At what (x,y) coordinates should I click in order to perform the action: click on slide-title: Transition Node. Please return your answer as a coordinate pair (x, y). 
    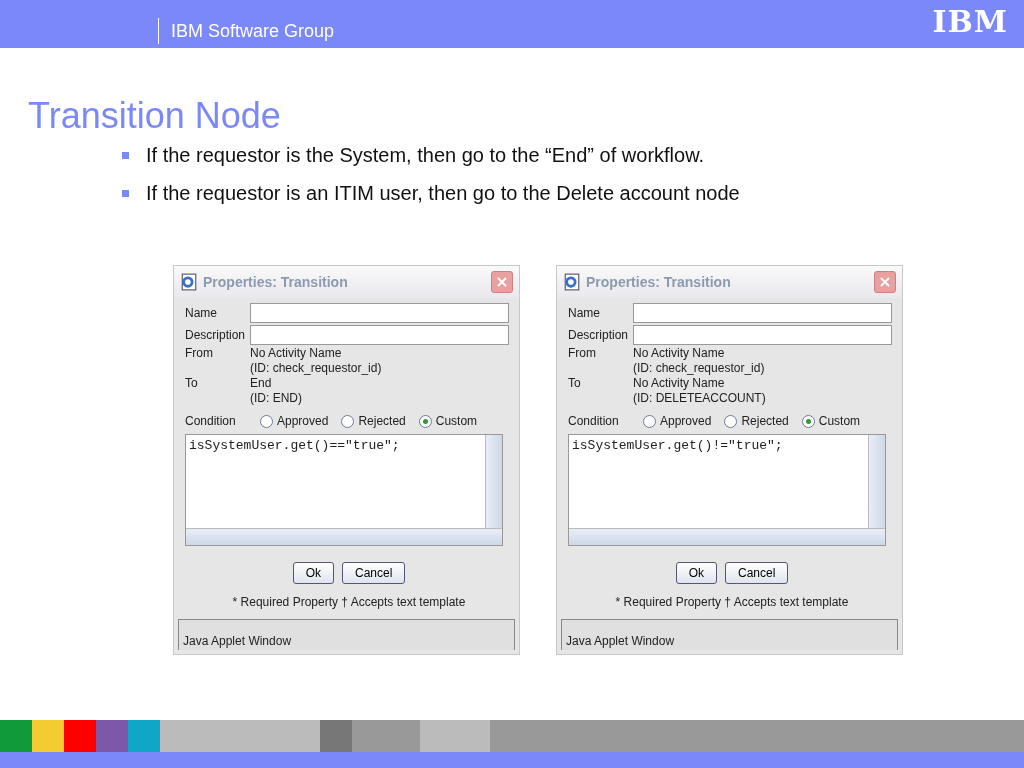
    Looking at the image, I should click on (155, 116).